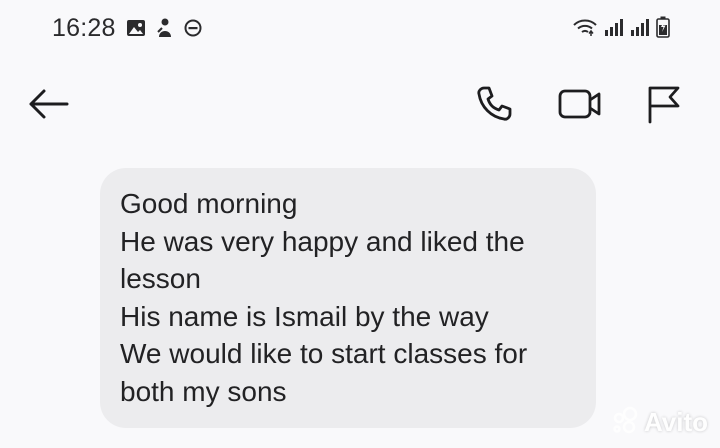 The height and width of the screenshot is (448, 720). I want to click on message-line: Good morning, so click(209, 203).